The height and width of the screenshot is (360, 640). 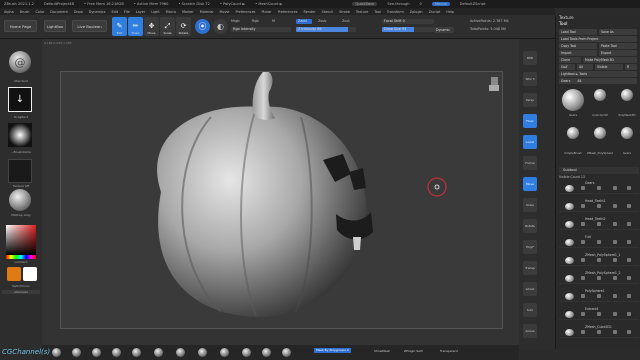 I want to click on subtool-row: ZMesh_Cube2D1, so click(x=599, y=331).